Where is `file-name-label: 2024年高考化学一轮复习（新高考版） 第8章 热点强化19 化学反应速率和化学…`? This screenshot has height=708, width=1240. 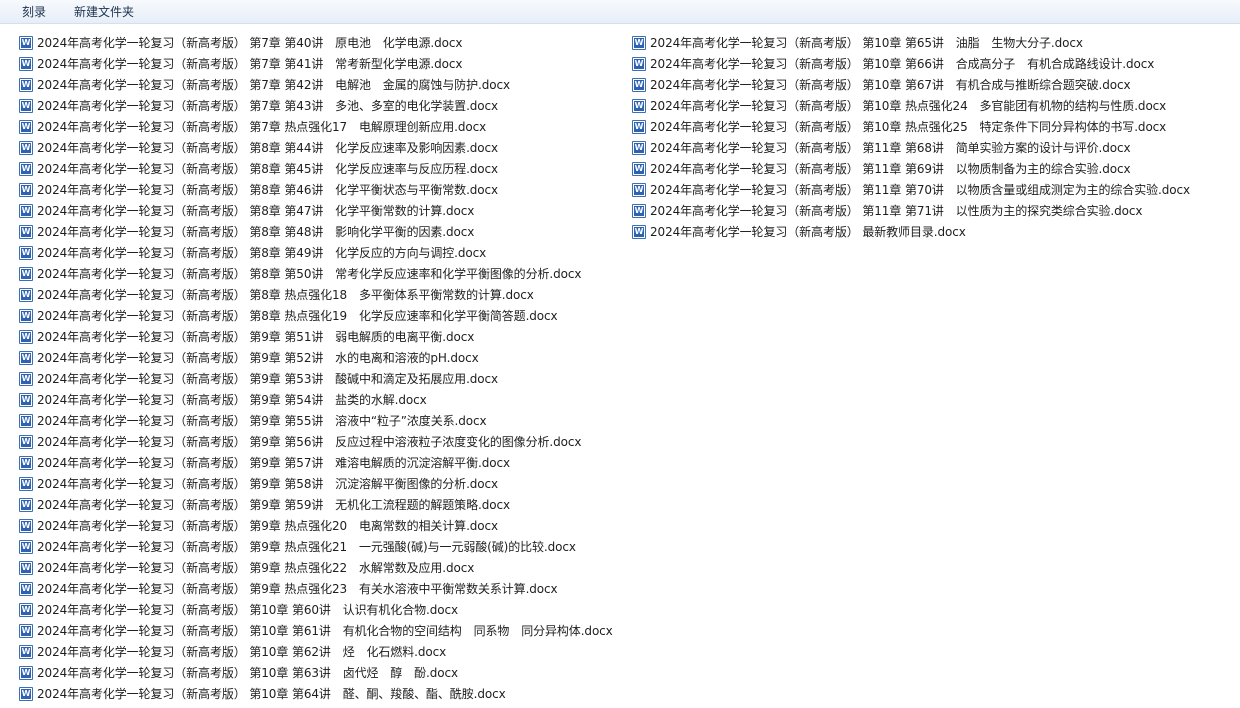 file-name-label: 2024年高考化学一轮复习（新高考版） 第8章 热点强化19 化学反应速率和化学… is located at coordinates (297, 316).